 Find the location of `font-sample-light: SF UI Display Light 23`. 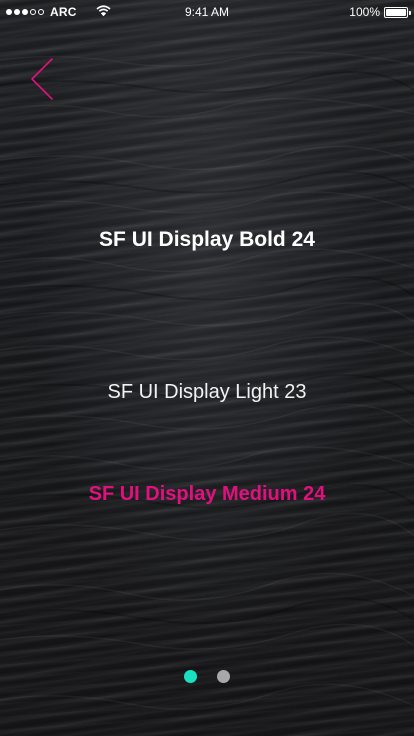

font-sample-light: SF UI Display Light 23 is located at coordinates (207, 392).